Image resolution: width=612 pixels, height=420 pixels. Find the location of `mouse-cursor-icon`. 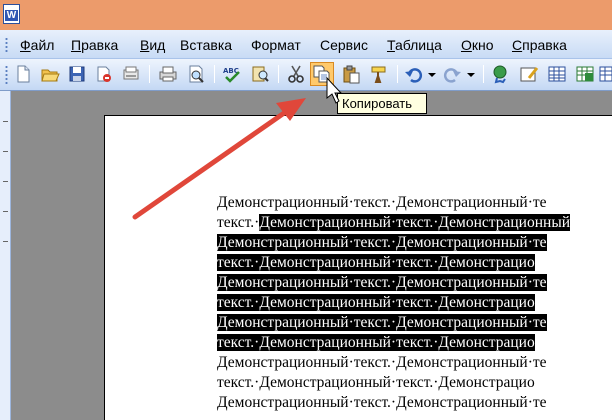

mouse-cursor-icon is located at coordinates (334, 90).